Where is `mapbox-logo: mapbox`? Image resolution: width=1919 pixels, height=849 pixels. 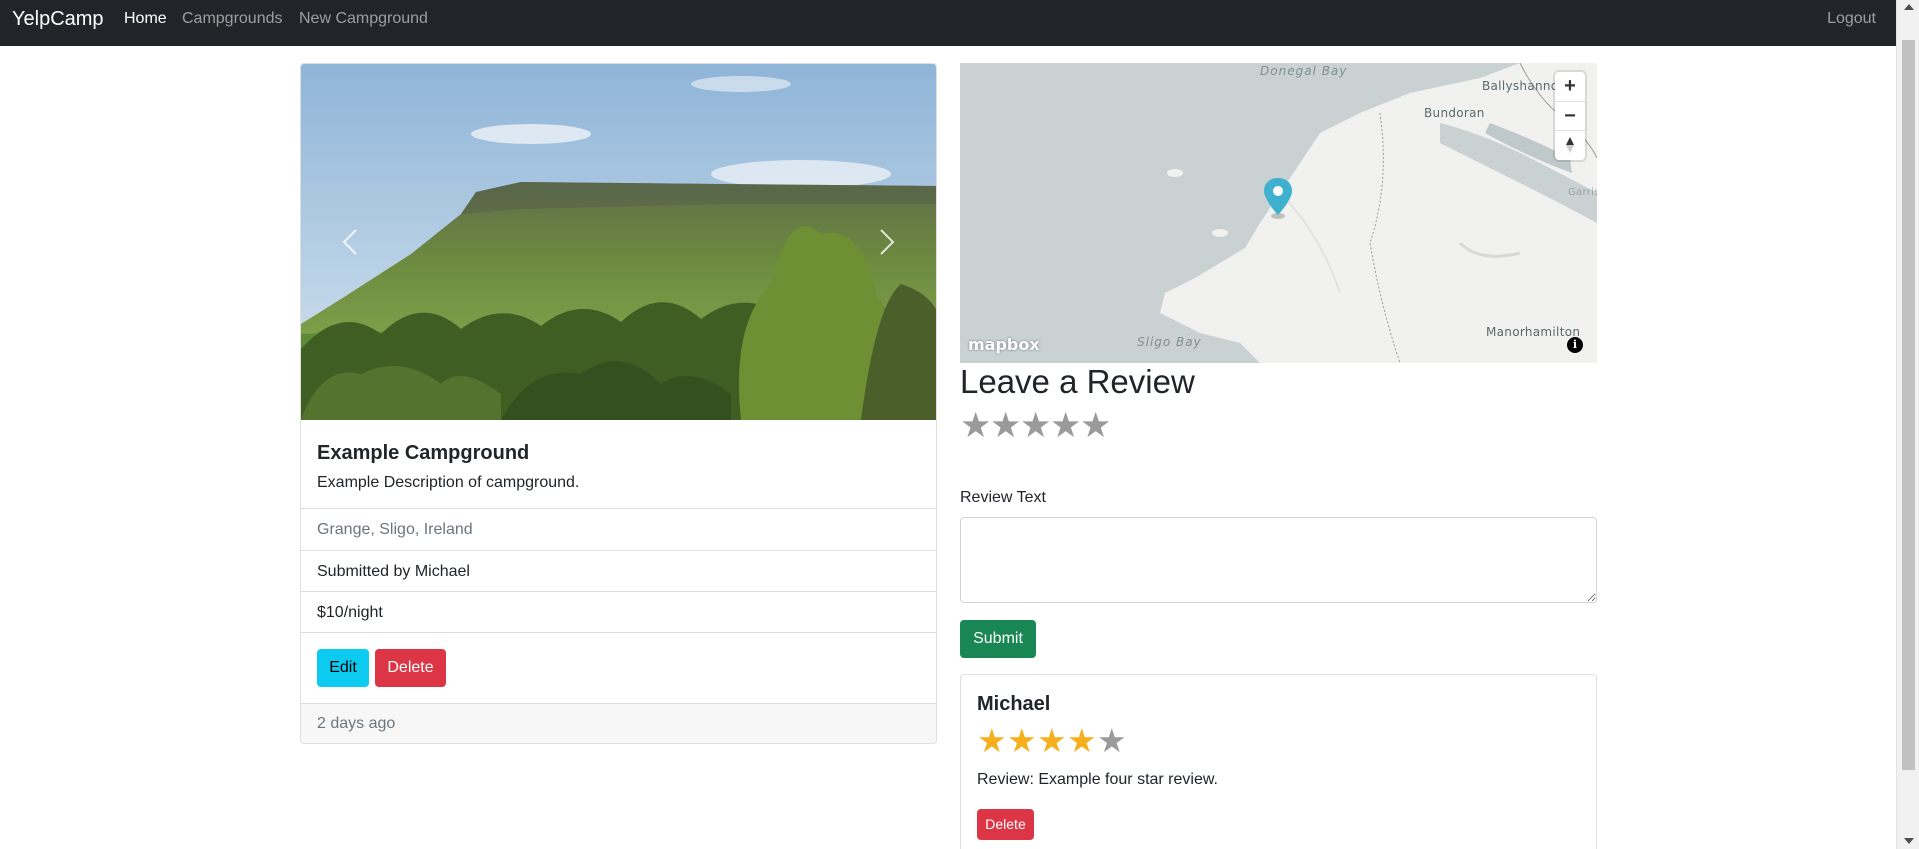 mapbox-logo: mapbox is located at coordinates (1004, 344).